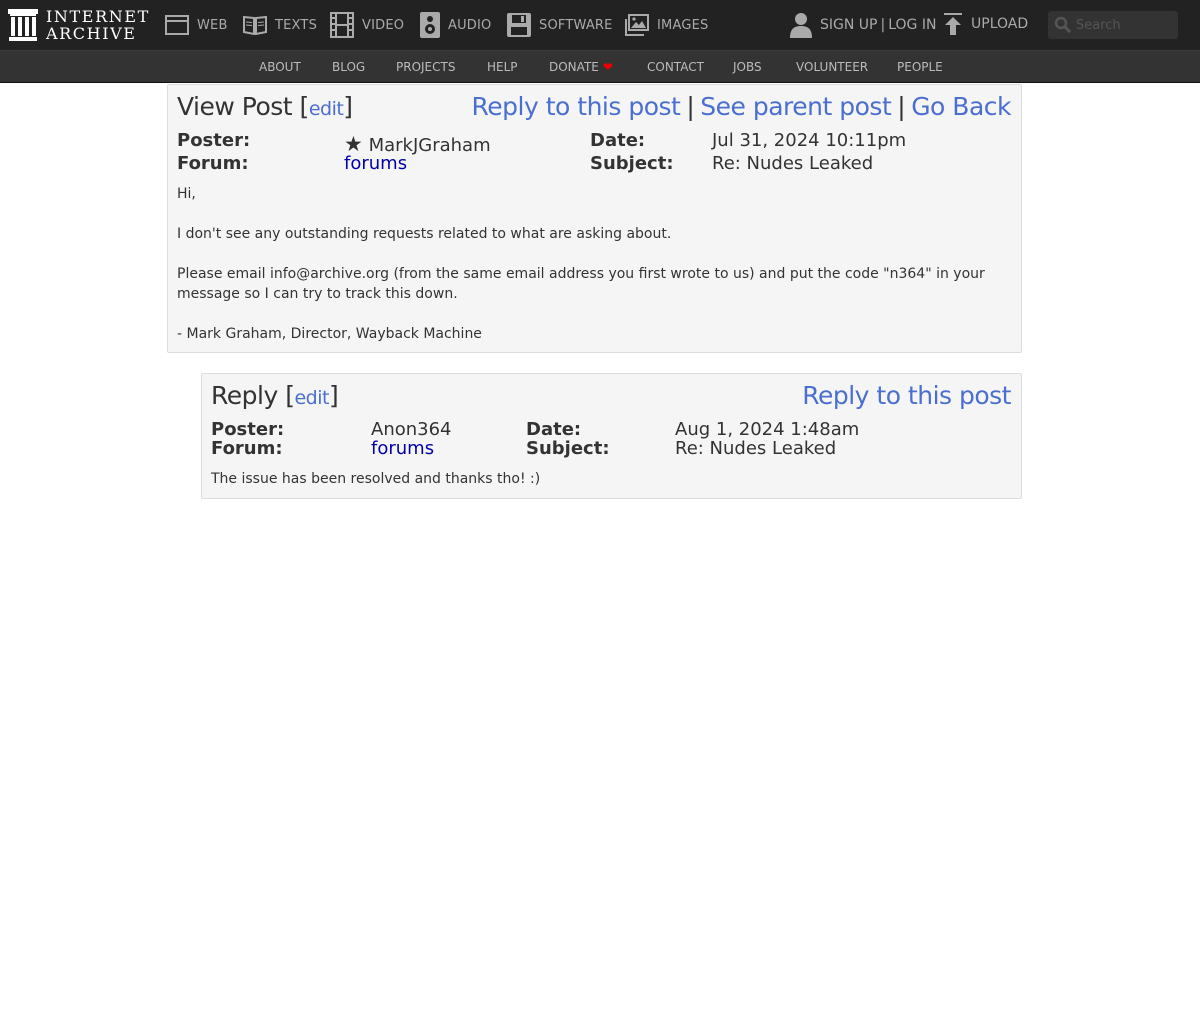 This screenshot has height=1020, width=1200. I want to click on poster-label: Poster:, so click(214, 140).